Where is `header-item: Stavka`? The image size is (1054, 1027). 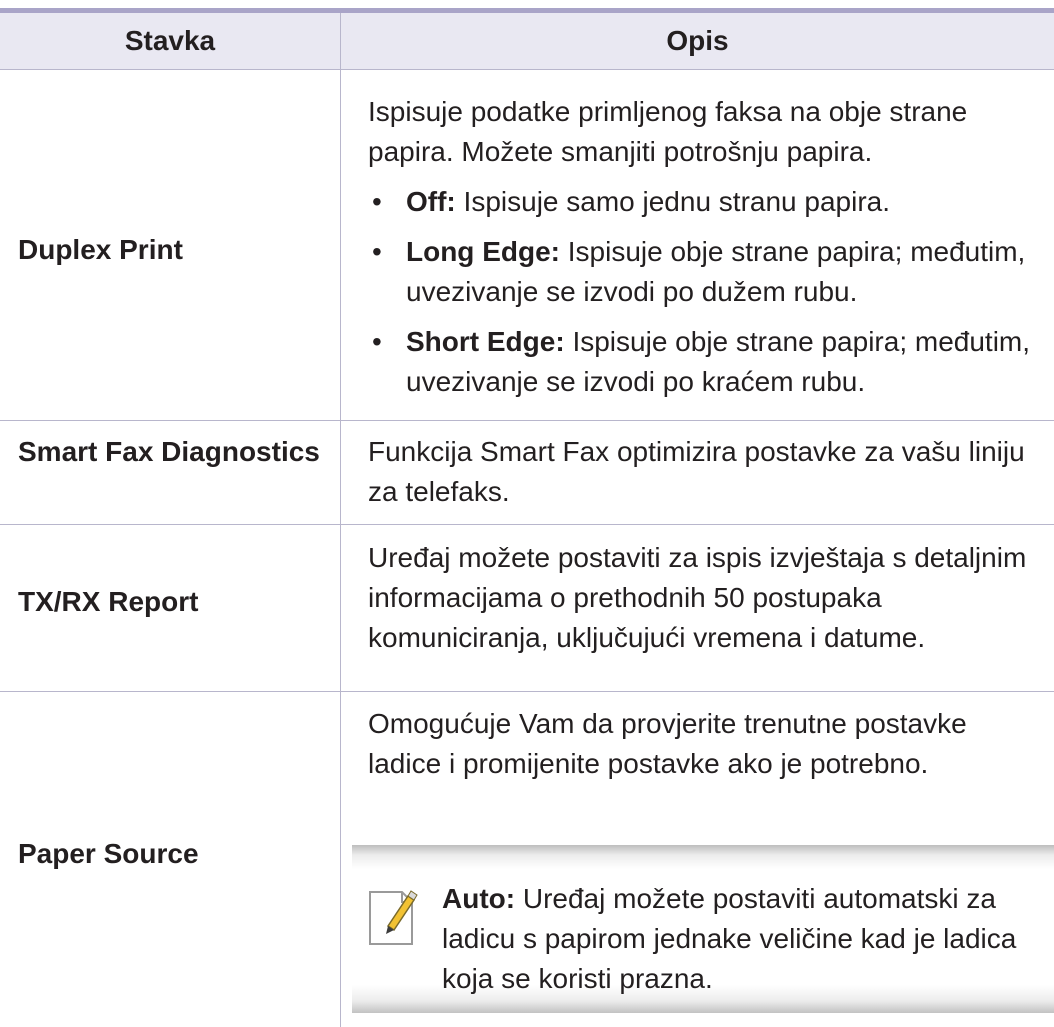 header-item: Stavka is located at coordinates (170, 40).